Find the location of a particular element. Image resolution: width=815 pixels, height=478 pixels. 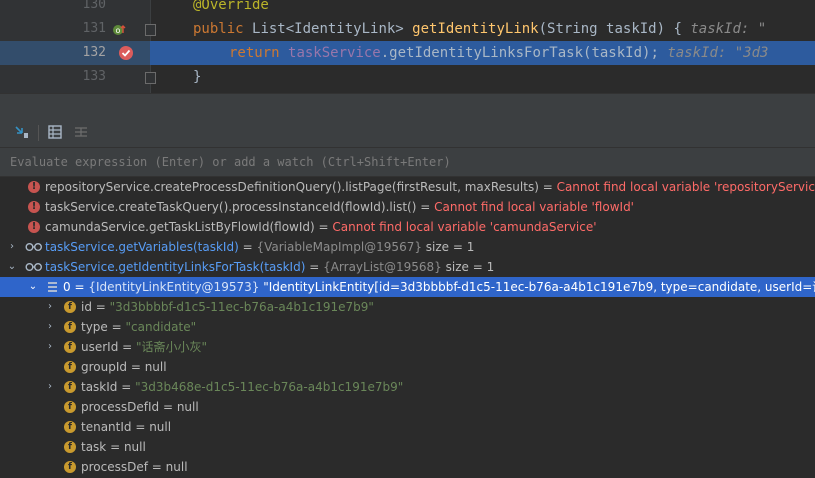

override-marker-icon: o is located at coordinates (119, 29).